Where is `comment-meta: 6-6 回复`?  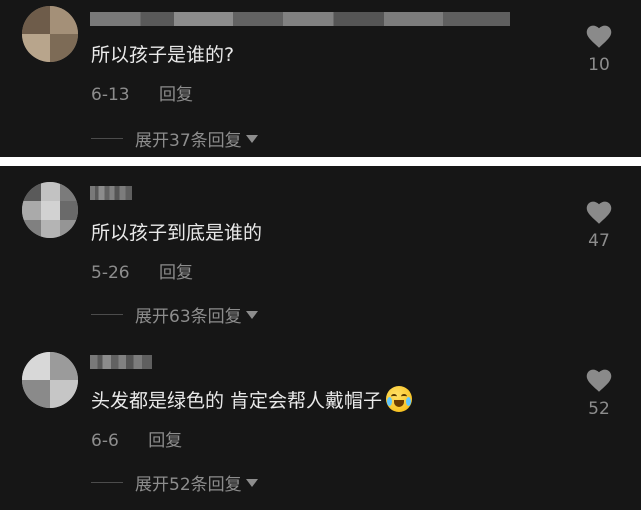 comment-meta: 6-6 回复 is located at coordinates (136, 438).